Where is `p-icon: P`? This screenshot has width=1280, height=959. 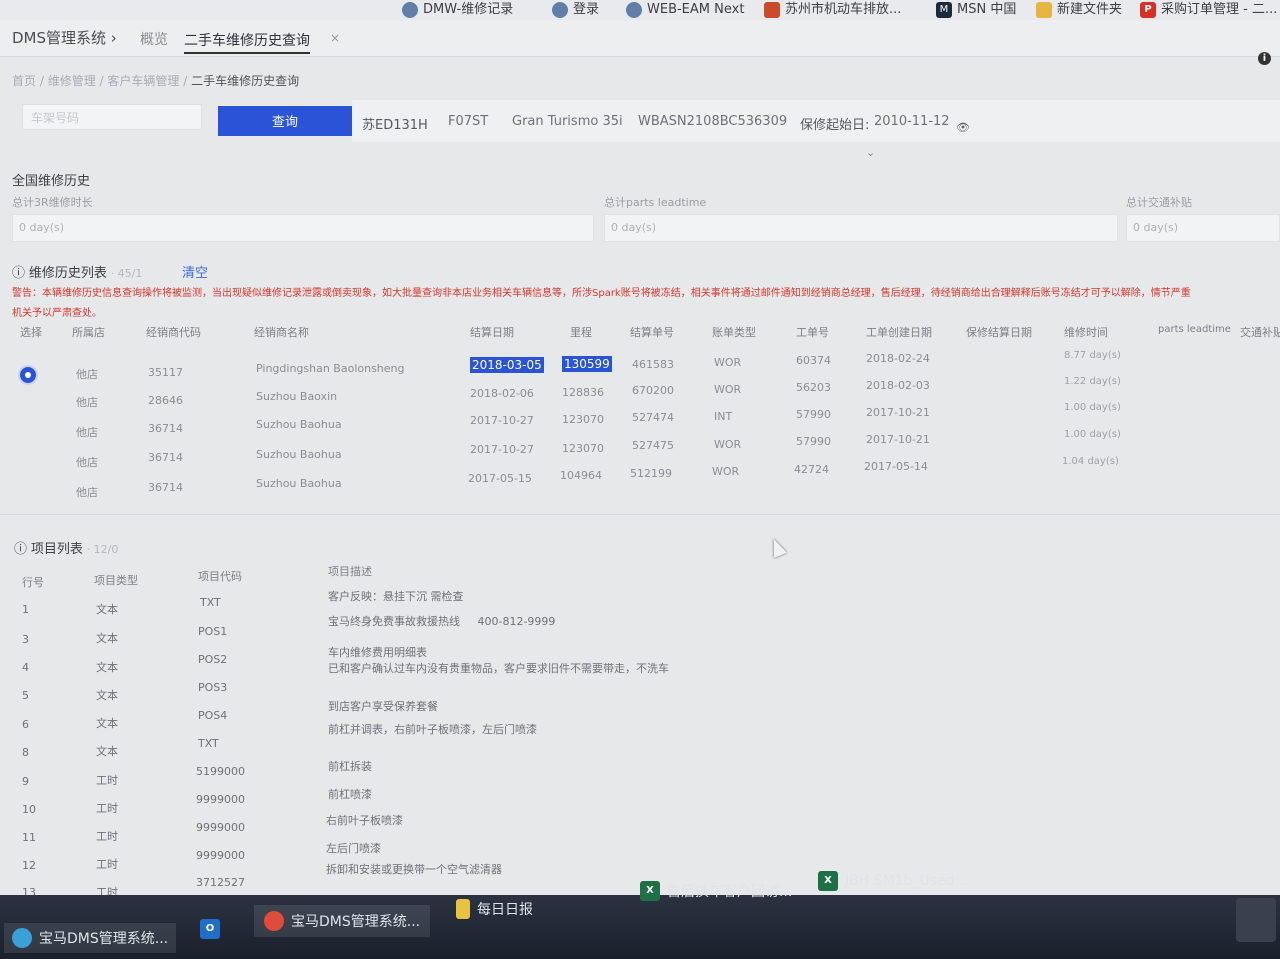
p-icon: P is located at coordinates (1148, 10).